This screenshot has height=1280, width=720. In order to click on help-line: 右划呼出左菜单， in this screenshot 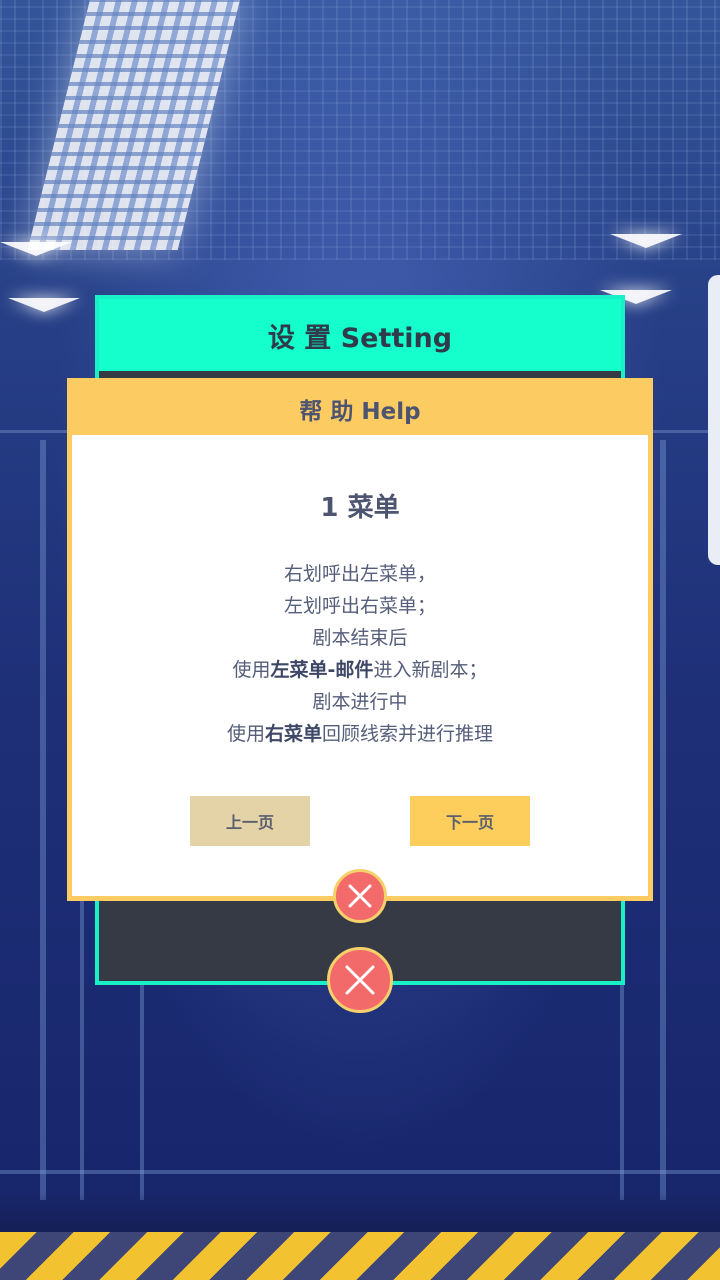, I will do `click(359, 574)`.